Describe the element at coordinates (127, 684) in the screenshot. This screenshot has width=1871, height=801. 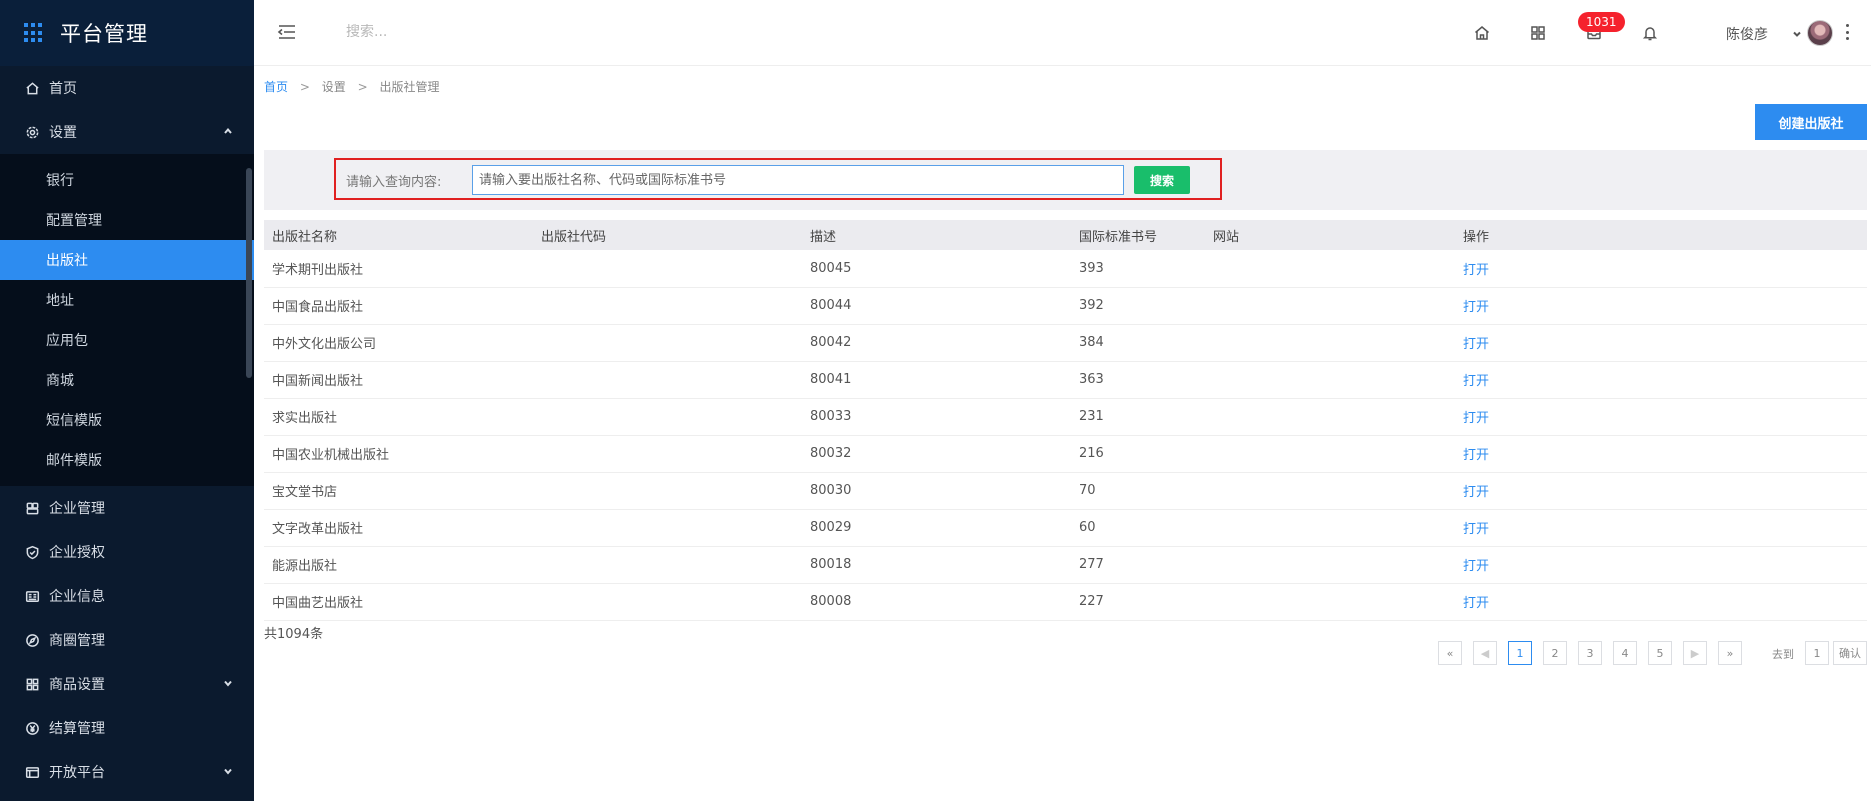
I see `sidebar-item-product-settings: 商品设置` at that location.